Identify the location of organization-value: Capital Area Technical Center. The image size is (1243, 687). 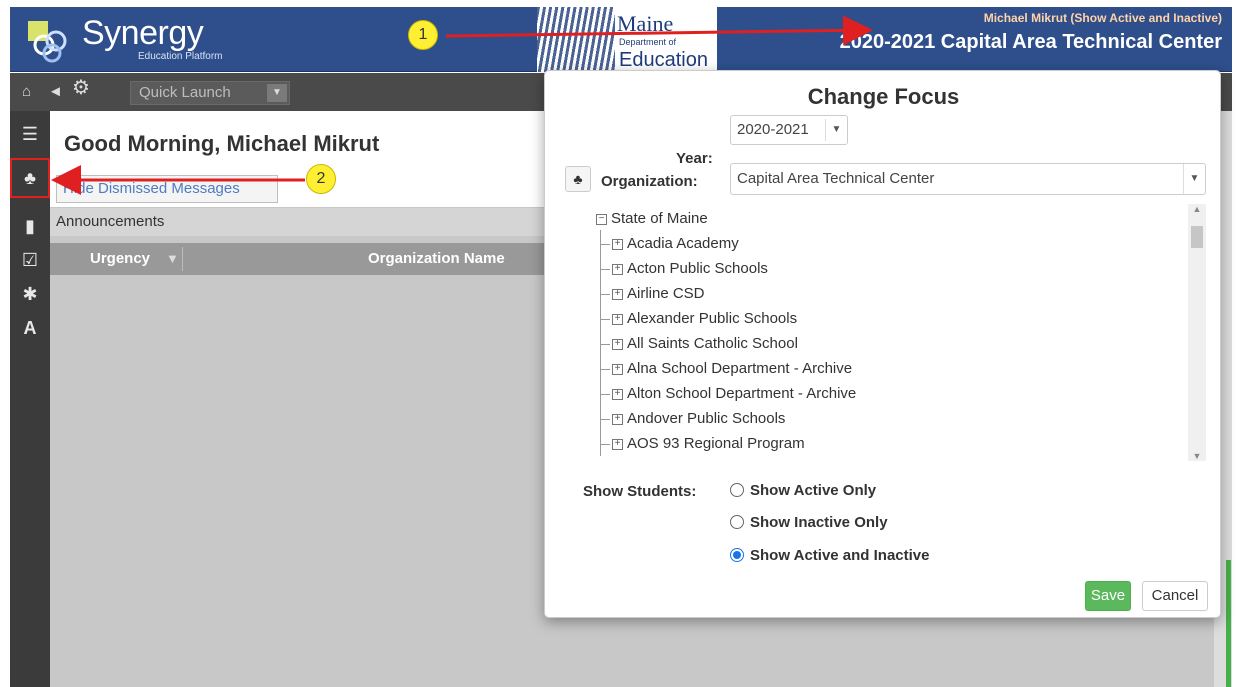
(836, 178).